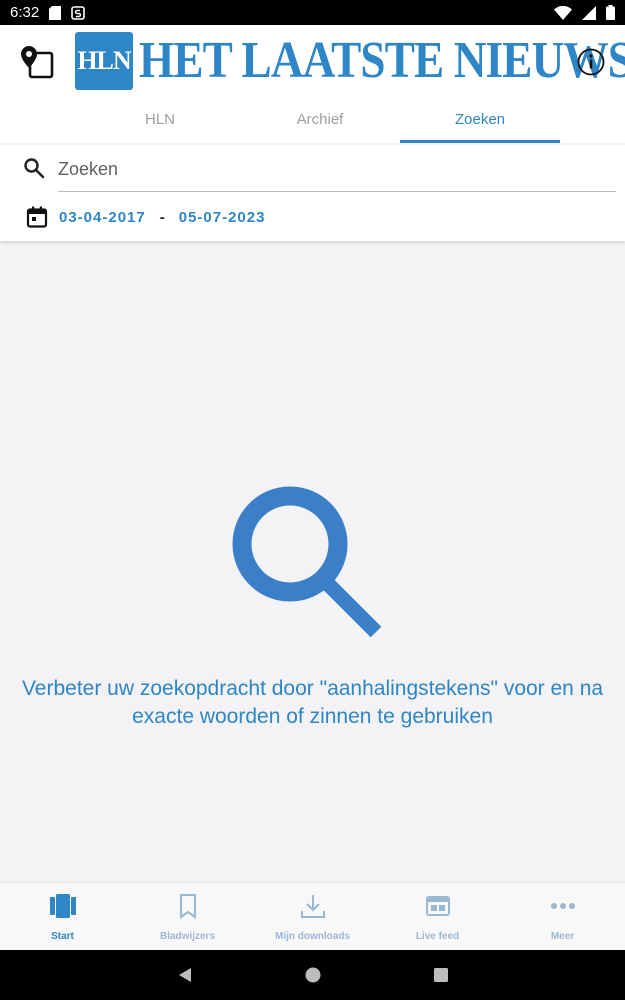 The width and height of the screenshot is (625, 1000). Describe the element at coordinates (437, 906) in the screenshot. I see `live-feed-icon` at that location.